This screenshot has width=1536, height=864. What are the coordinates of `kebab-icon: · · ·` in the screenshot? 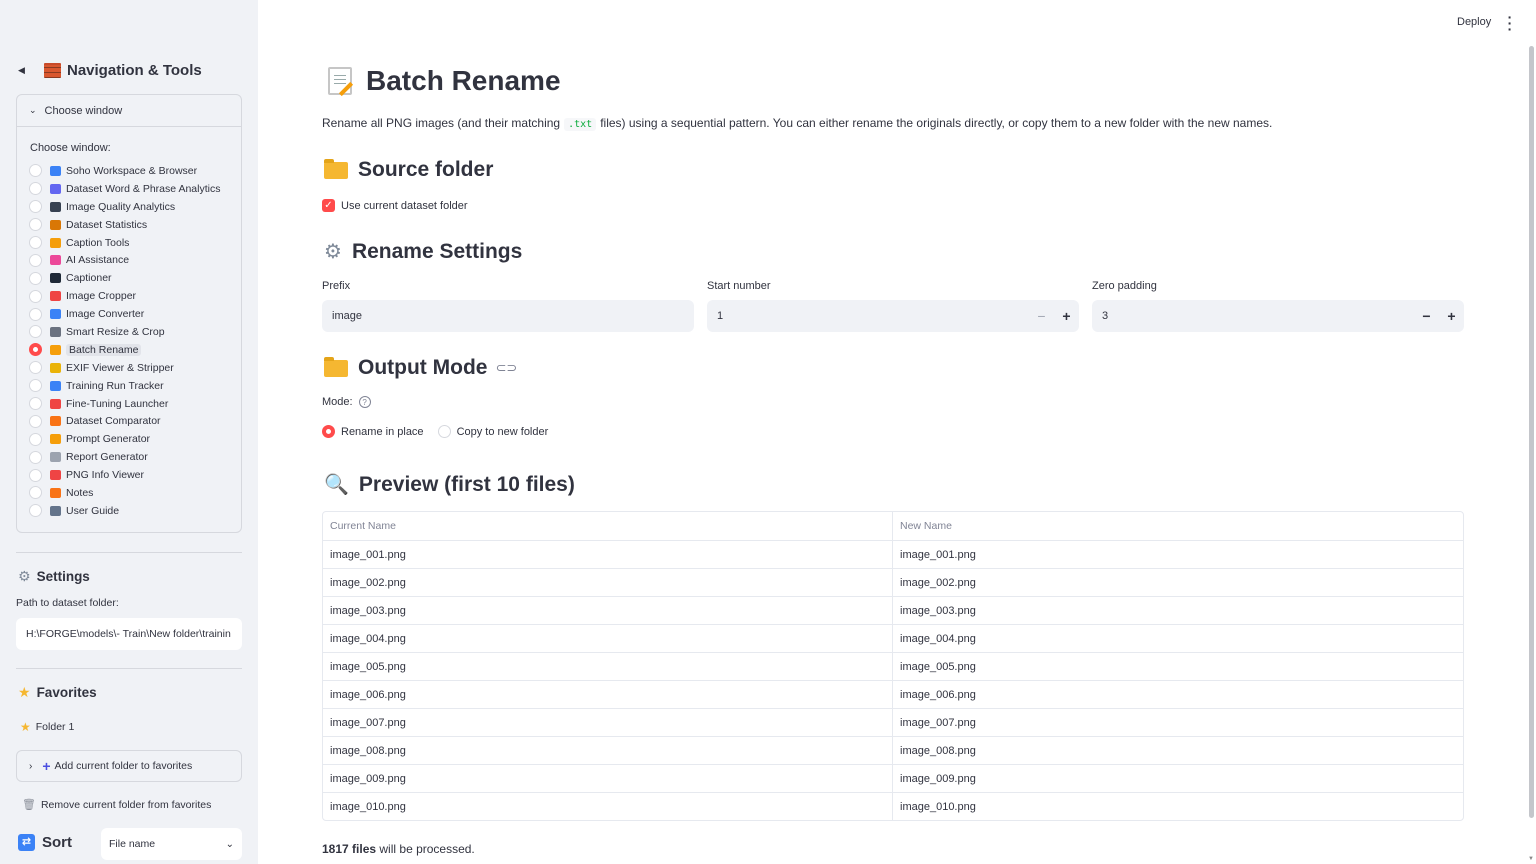 It's located at (1510, 23).